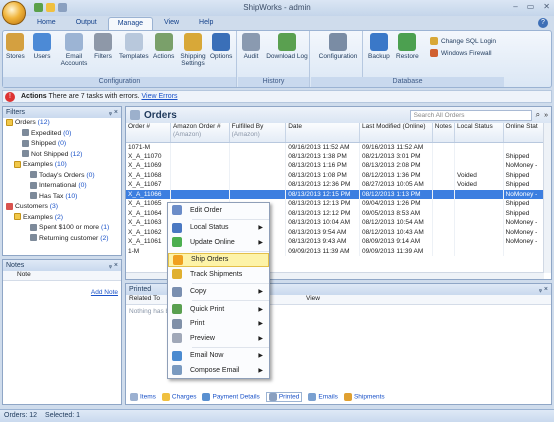  What do you see at coordinates (231, 397) in the screenshot?
I see `detail-tab-payment-details: Payment Details` at bounding box center [231, 397].